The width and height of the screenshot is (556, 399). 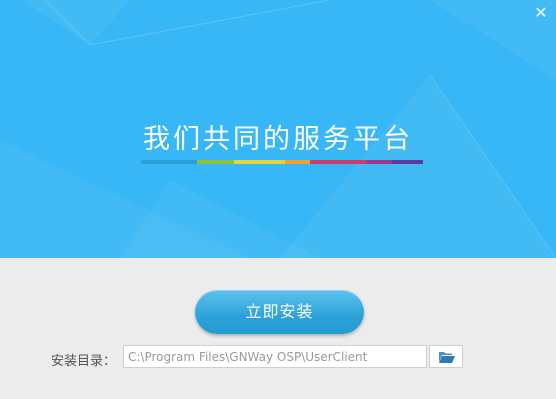 I want to click on install-dir-label: 安装目录：, so click(x=84, y=361).